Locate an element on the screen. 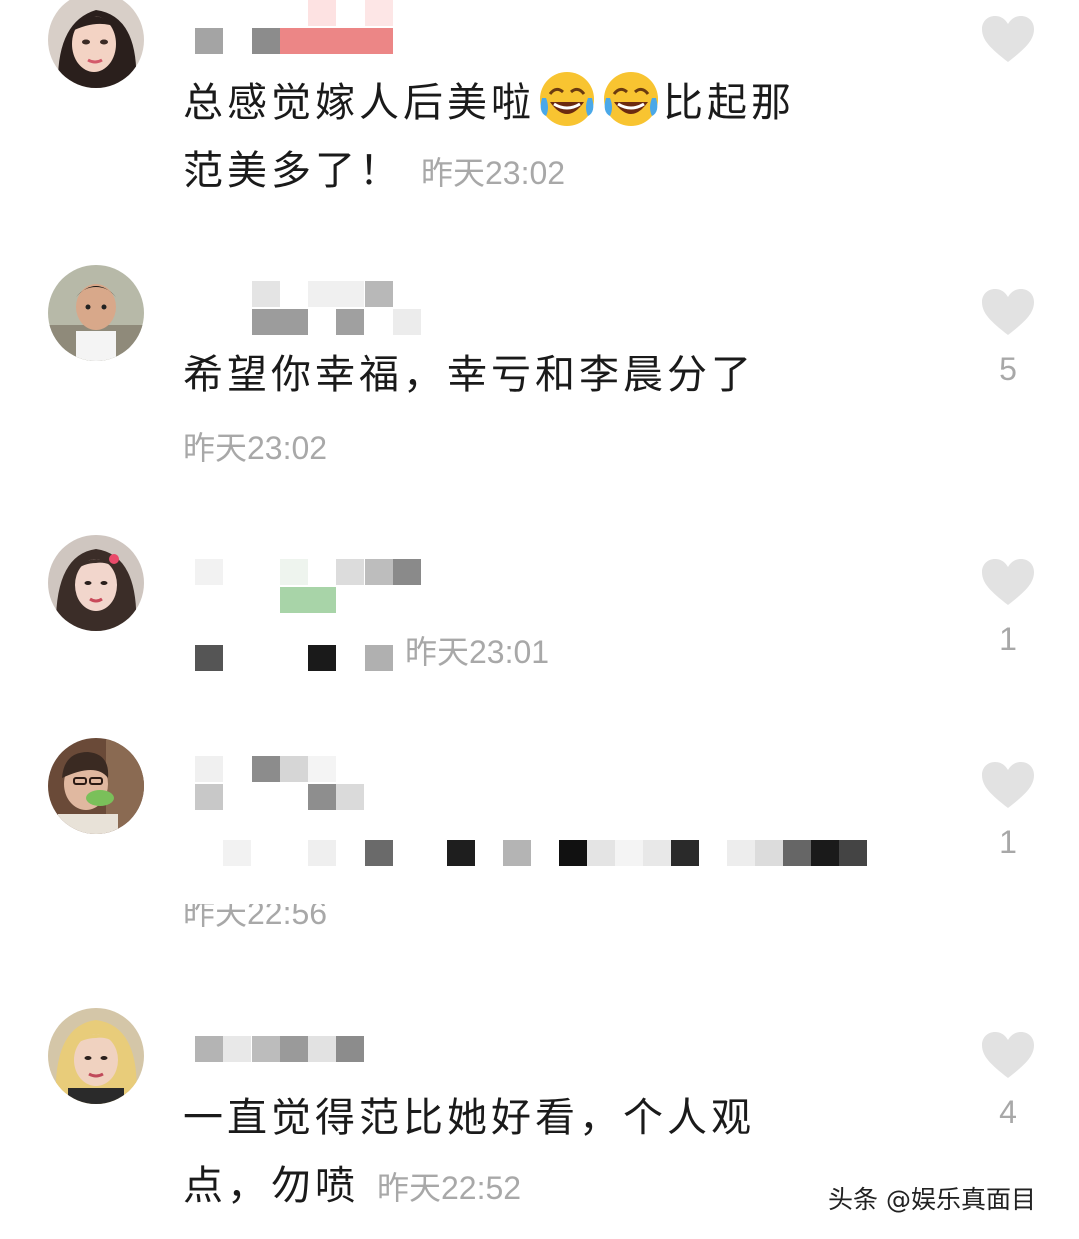 The image size is (1079, 1239). comment-text: 希望你幸福，幸亏和李晨分了 is located at coordinates (469, 375).